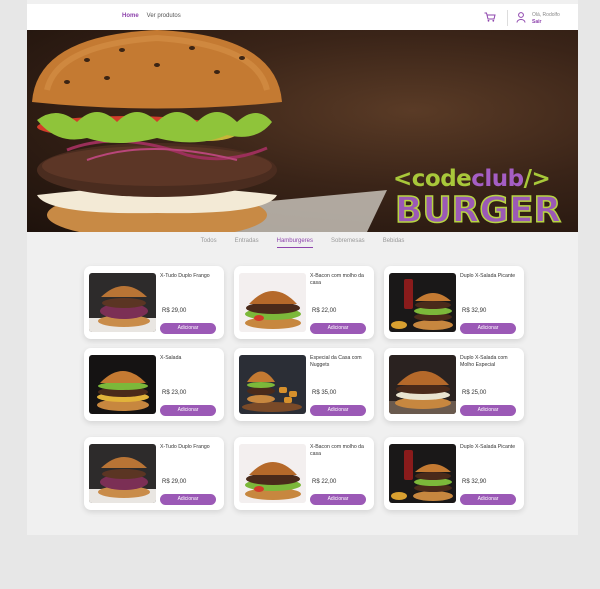 The image size is (600, 589). Describe the element at coordinates (474, 393) in the screenshot. I see `product-price: R$ 25,00` at that location.